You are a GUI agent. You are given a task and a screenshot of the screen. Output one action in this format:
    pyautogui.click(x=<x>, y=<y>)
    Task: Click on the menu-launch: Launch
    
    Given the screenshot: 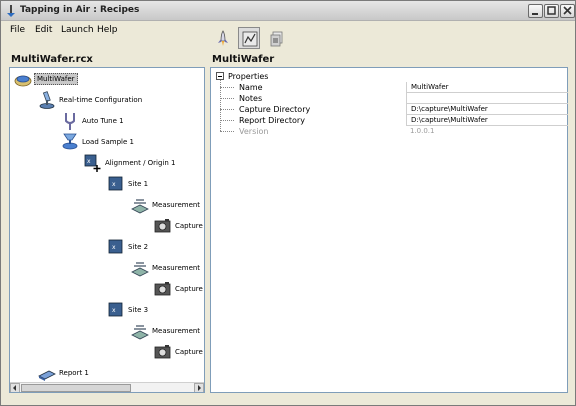 What is the action you would take?
    pyautogui.click(x=77, y=30)
    